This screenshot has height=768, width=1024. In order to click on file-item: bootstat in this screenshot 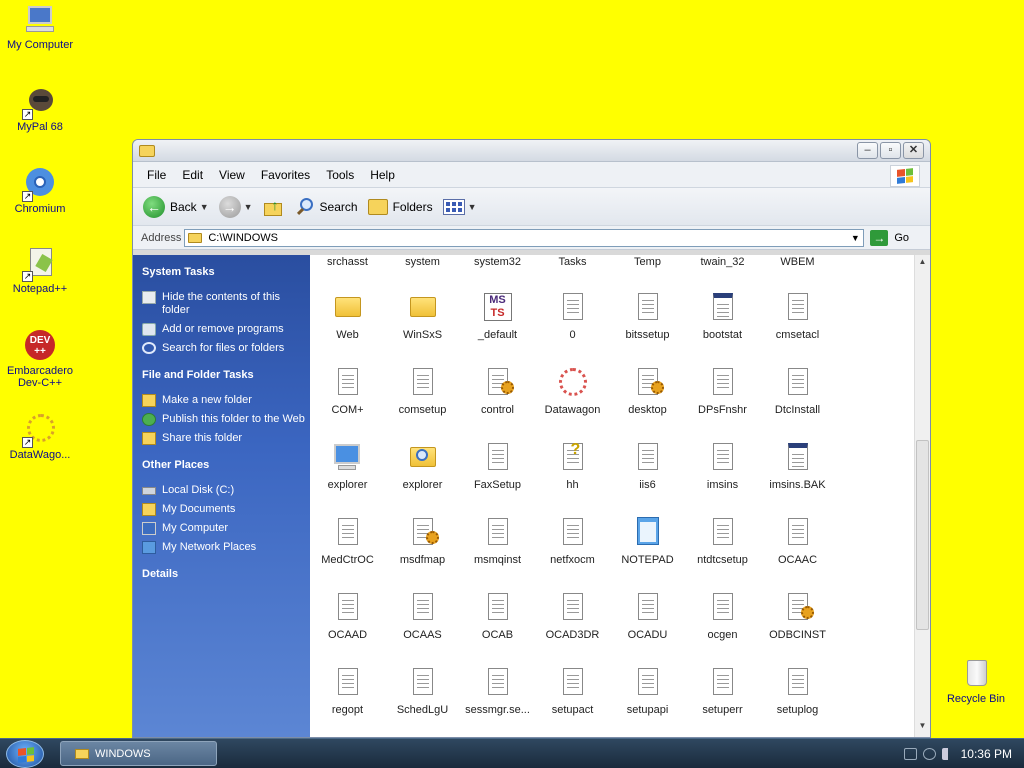, I will do `click(722, 316)`.